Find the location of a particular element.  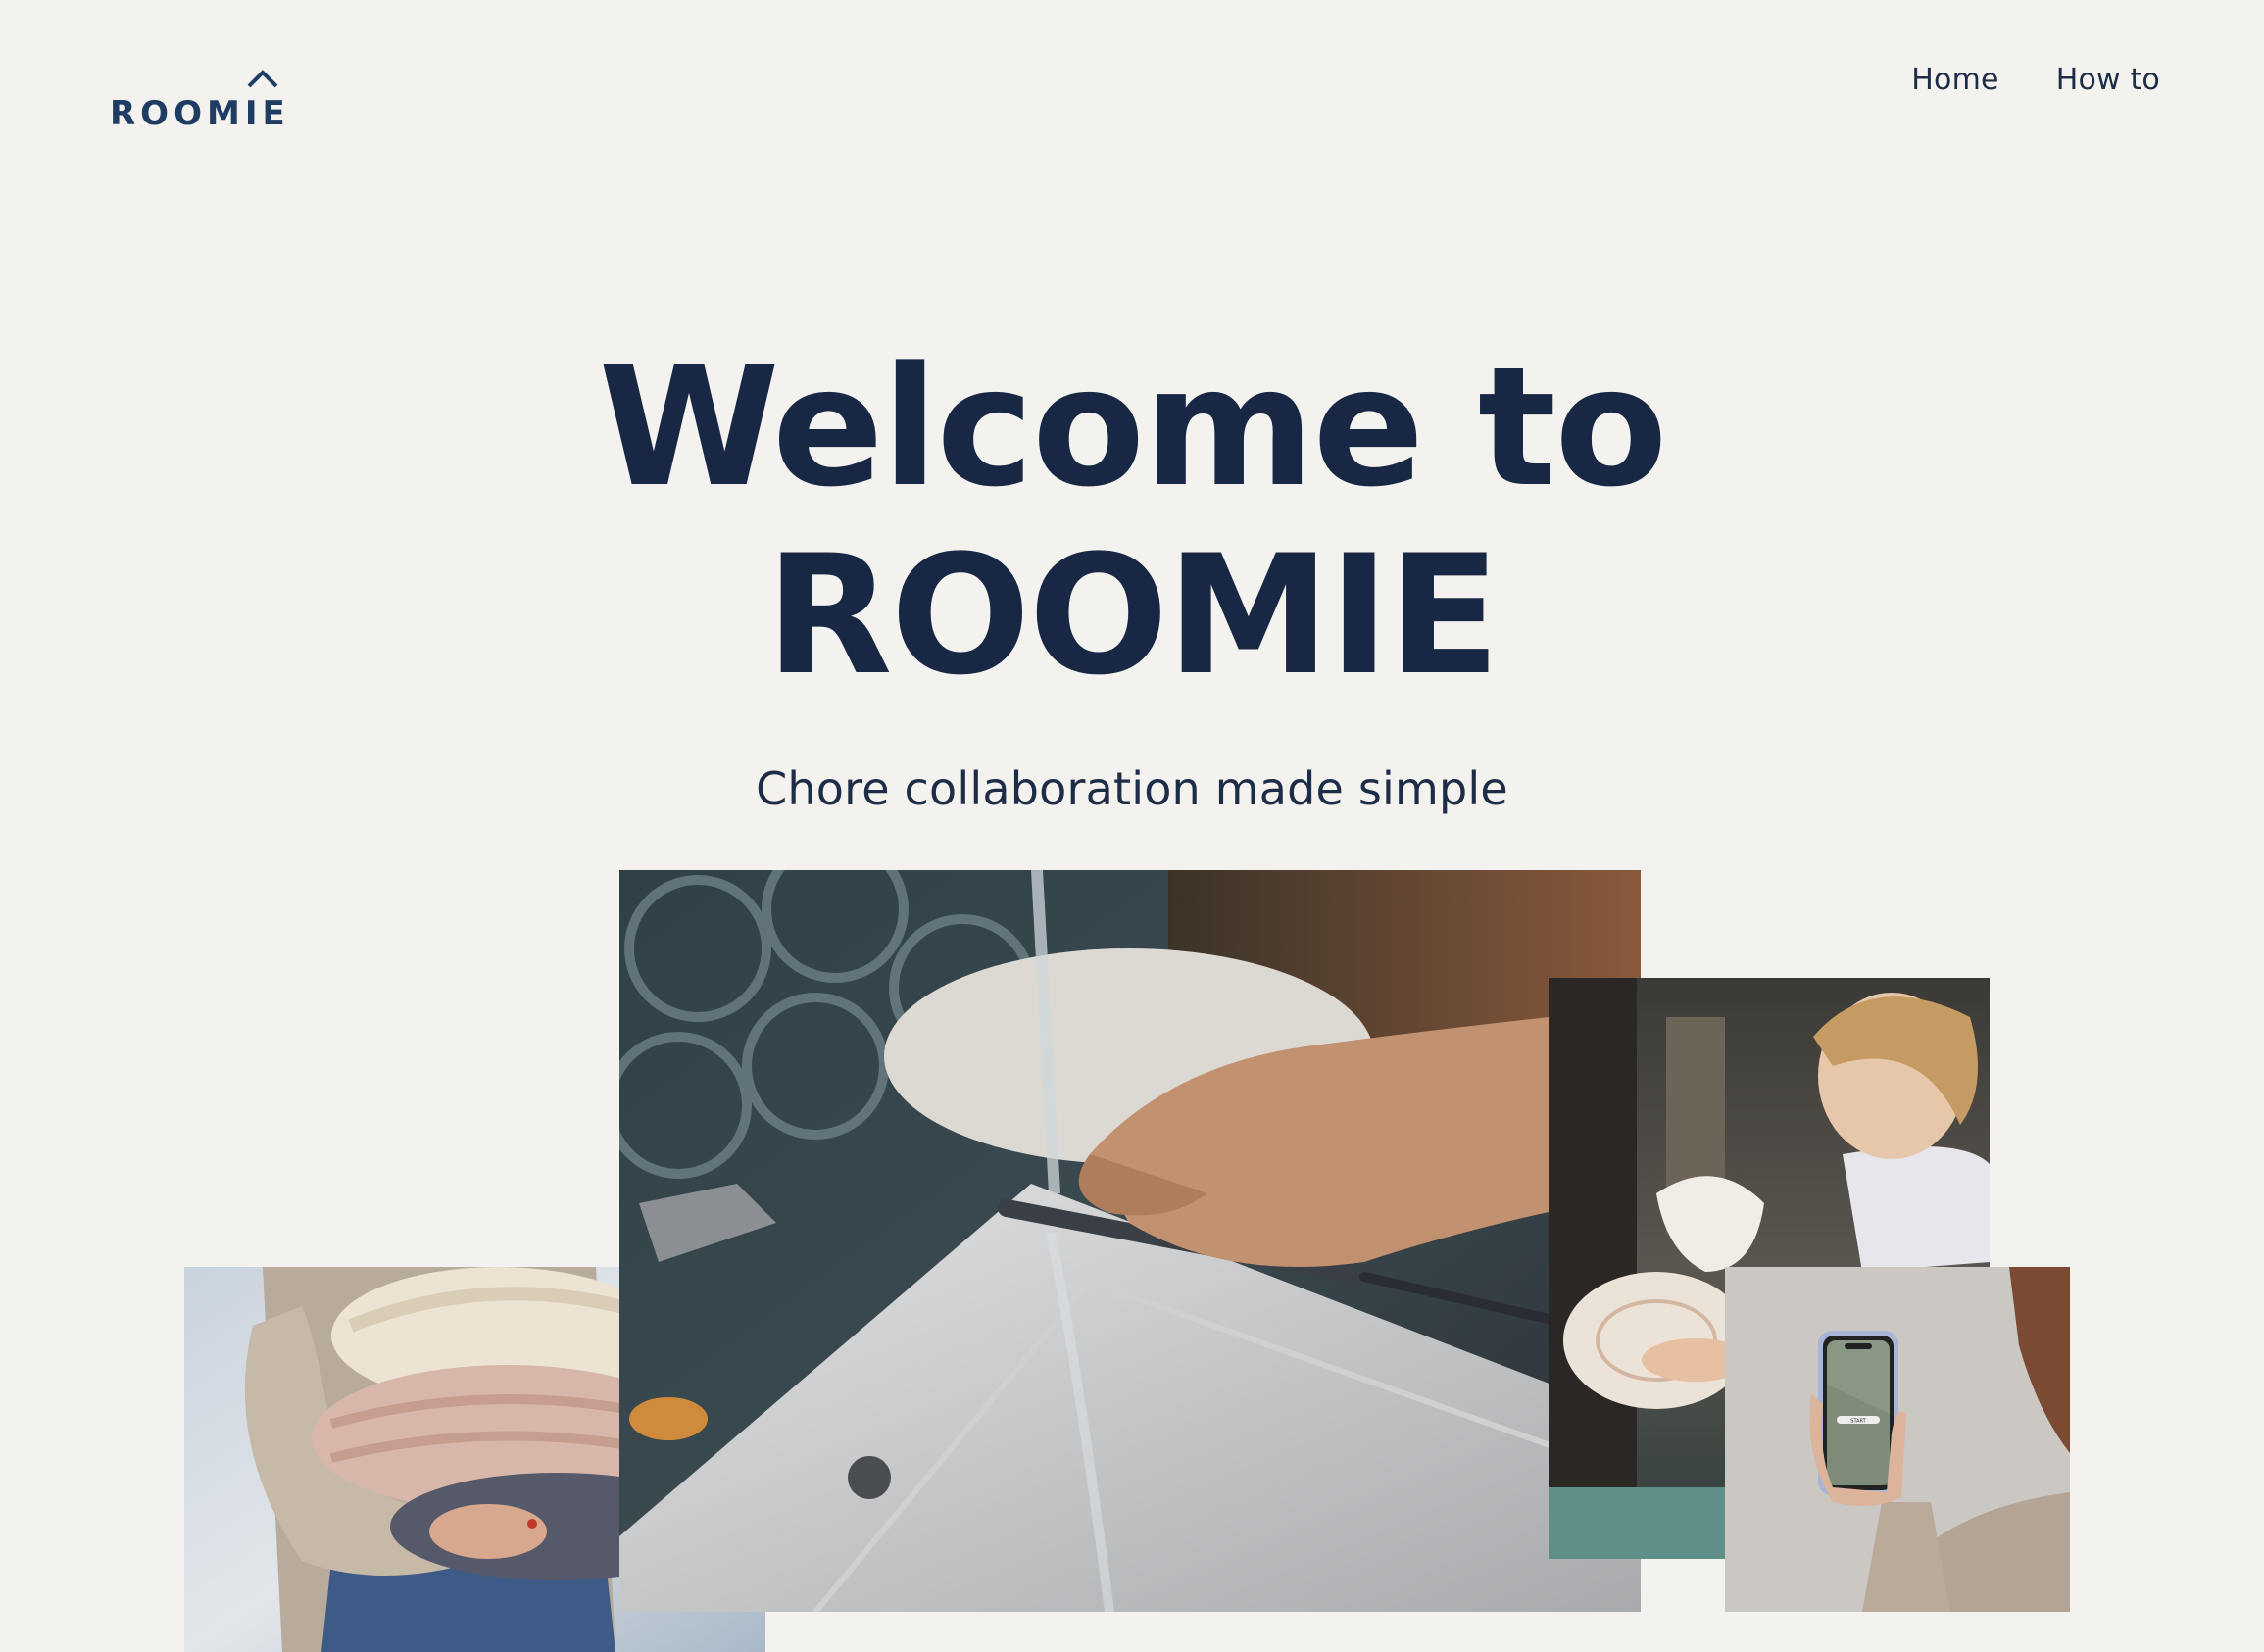

roomie-logo: ROOMIE is located at coordinates (200, 106).